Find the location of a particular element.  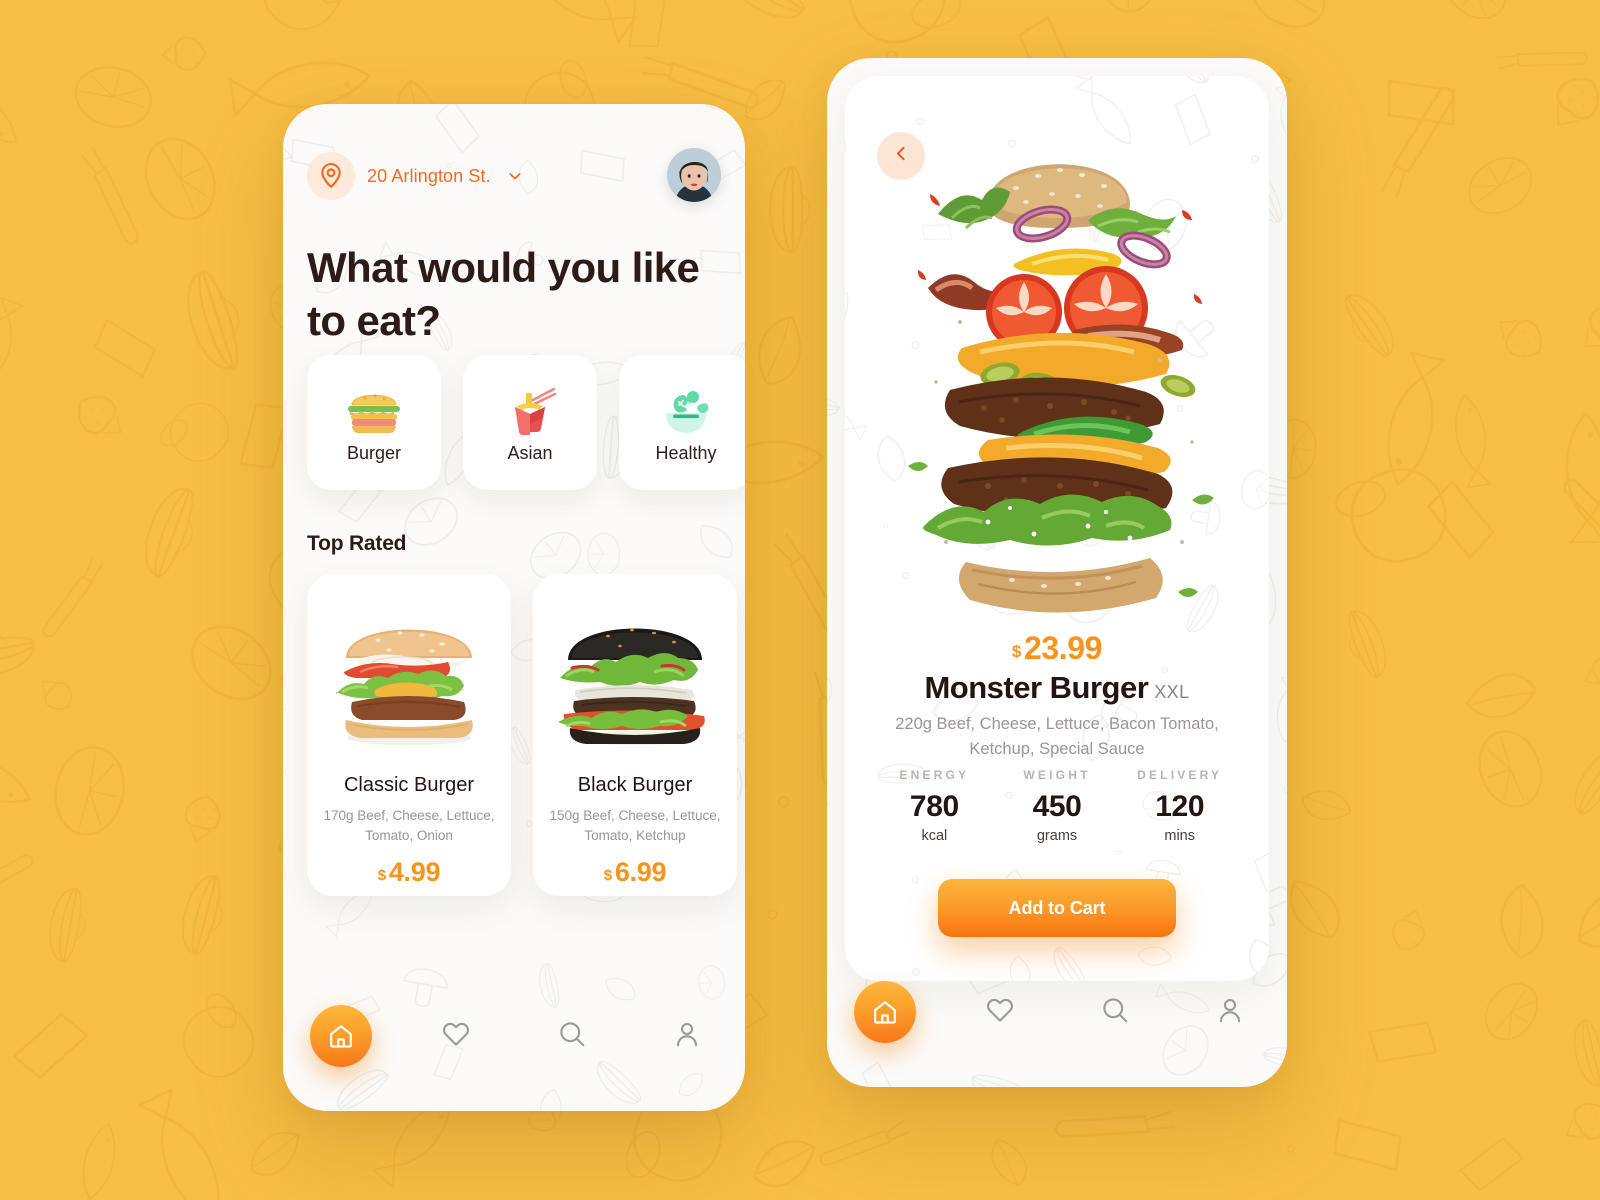

stat-weight: WEIGHT 450 grams is located at coordinates (1057, 806).